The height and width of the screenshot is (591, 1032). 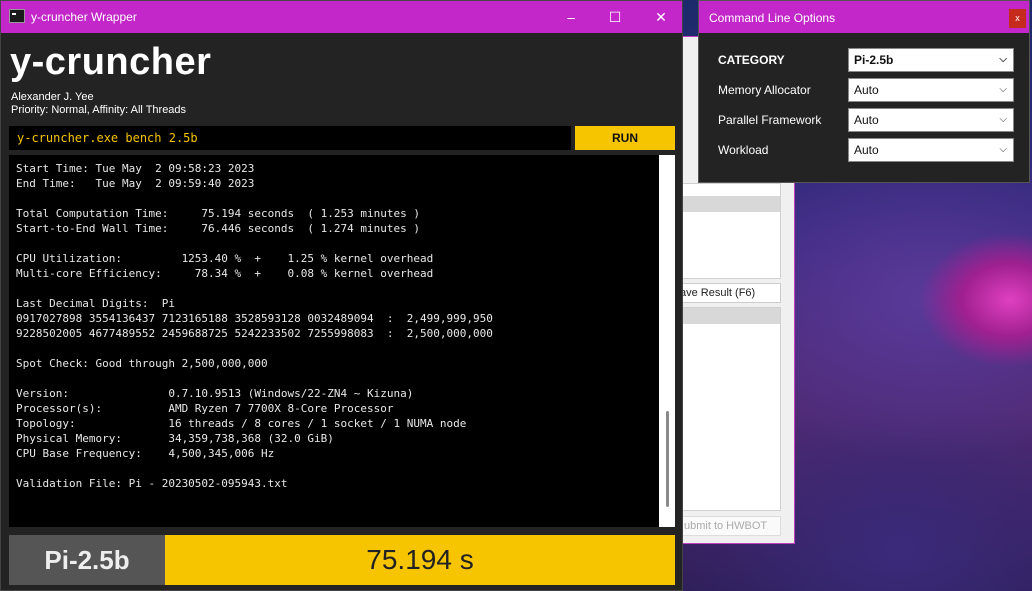 I want to click on close-icon: ✕, so click(x=661, y=17).